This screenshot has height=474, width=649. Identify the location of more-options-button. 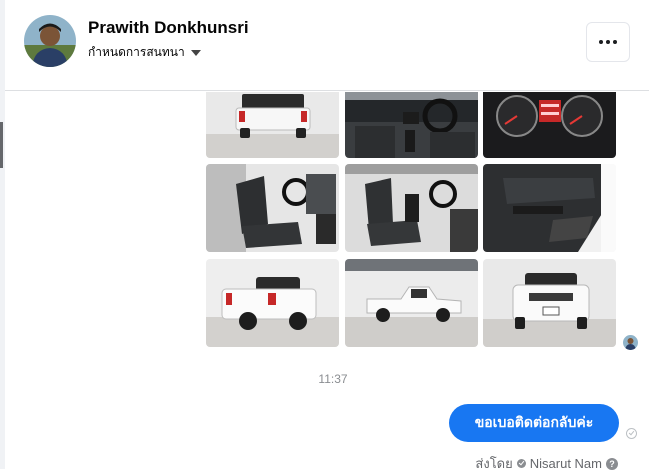
(608, 42).